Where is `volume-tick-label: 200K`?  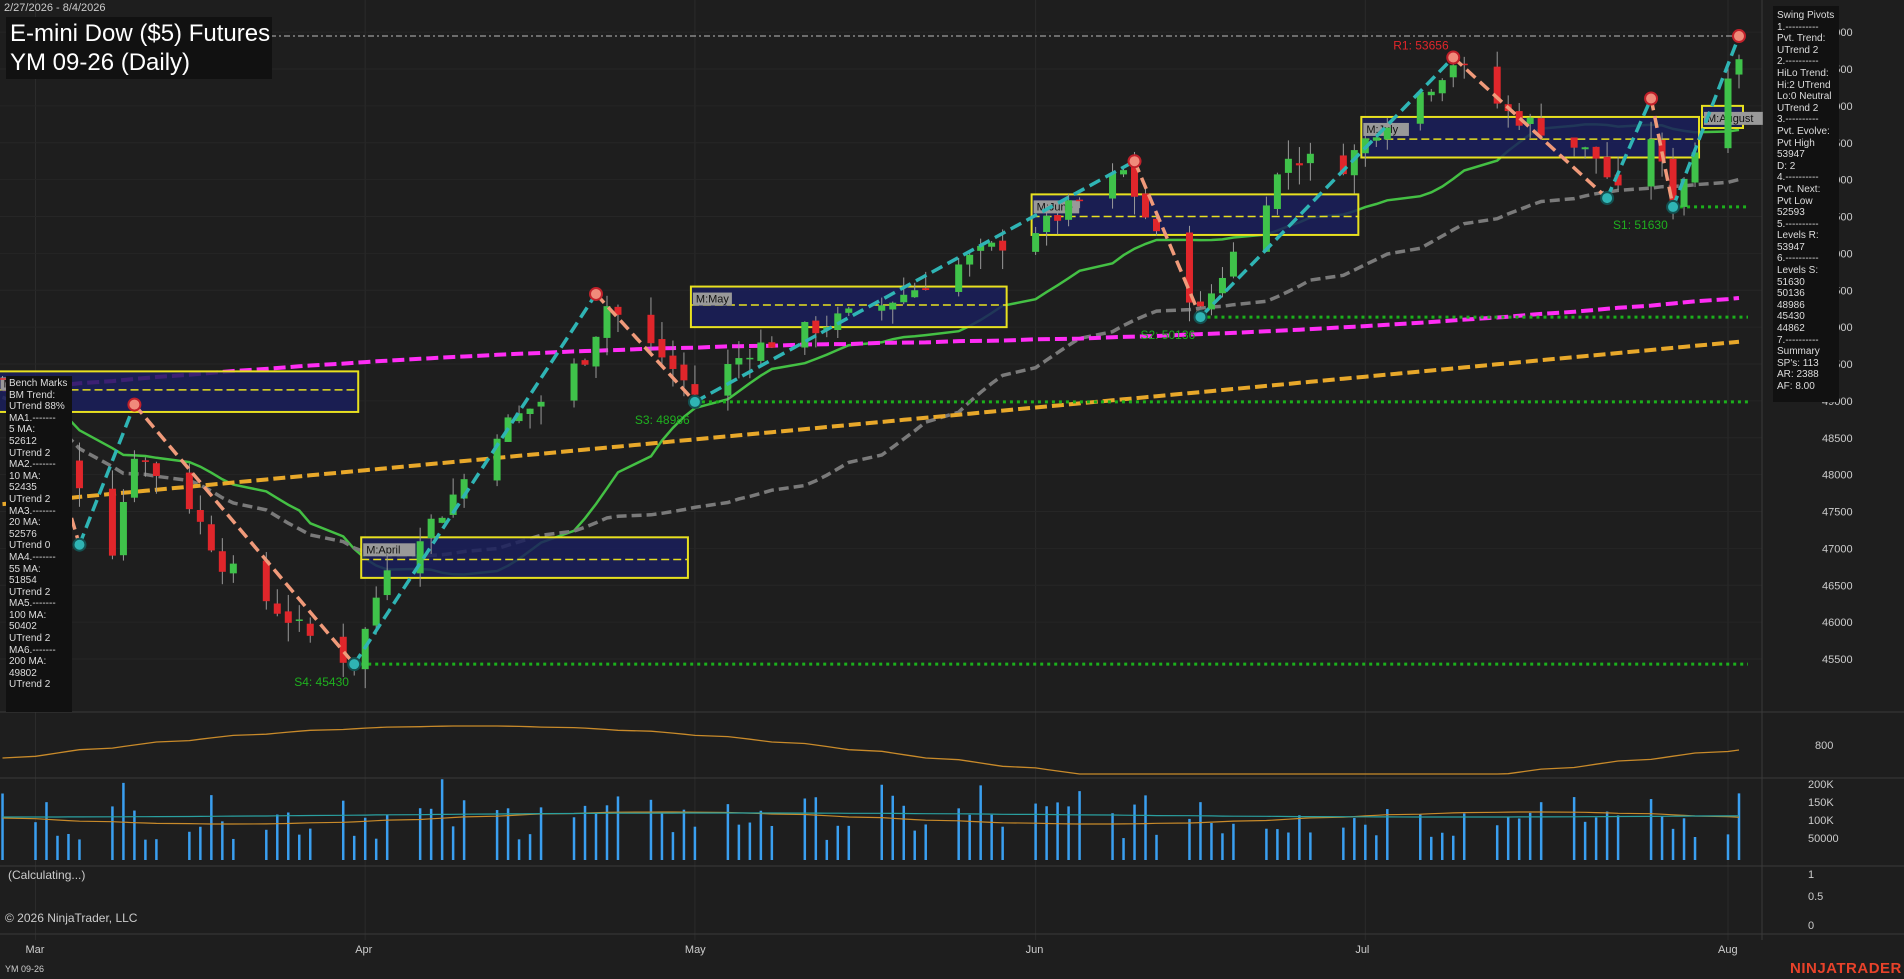
volume-tick-label: 200K is located at coordinates (1821, 785).